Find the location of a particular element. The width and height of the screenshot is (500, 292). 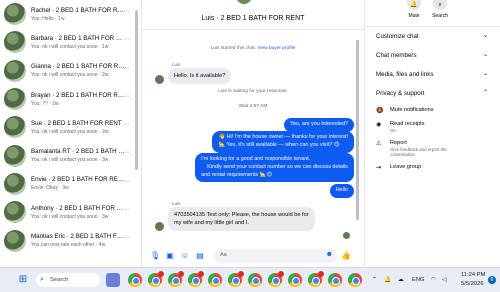

taskbar-language: ENG is located at coordinates (418, 280).